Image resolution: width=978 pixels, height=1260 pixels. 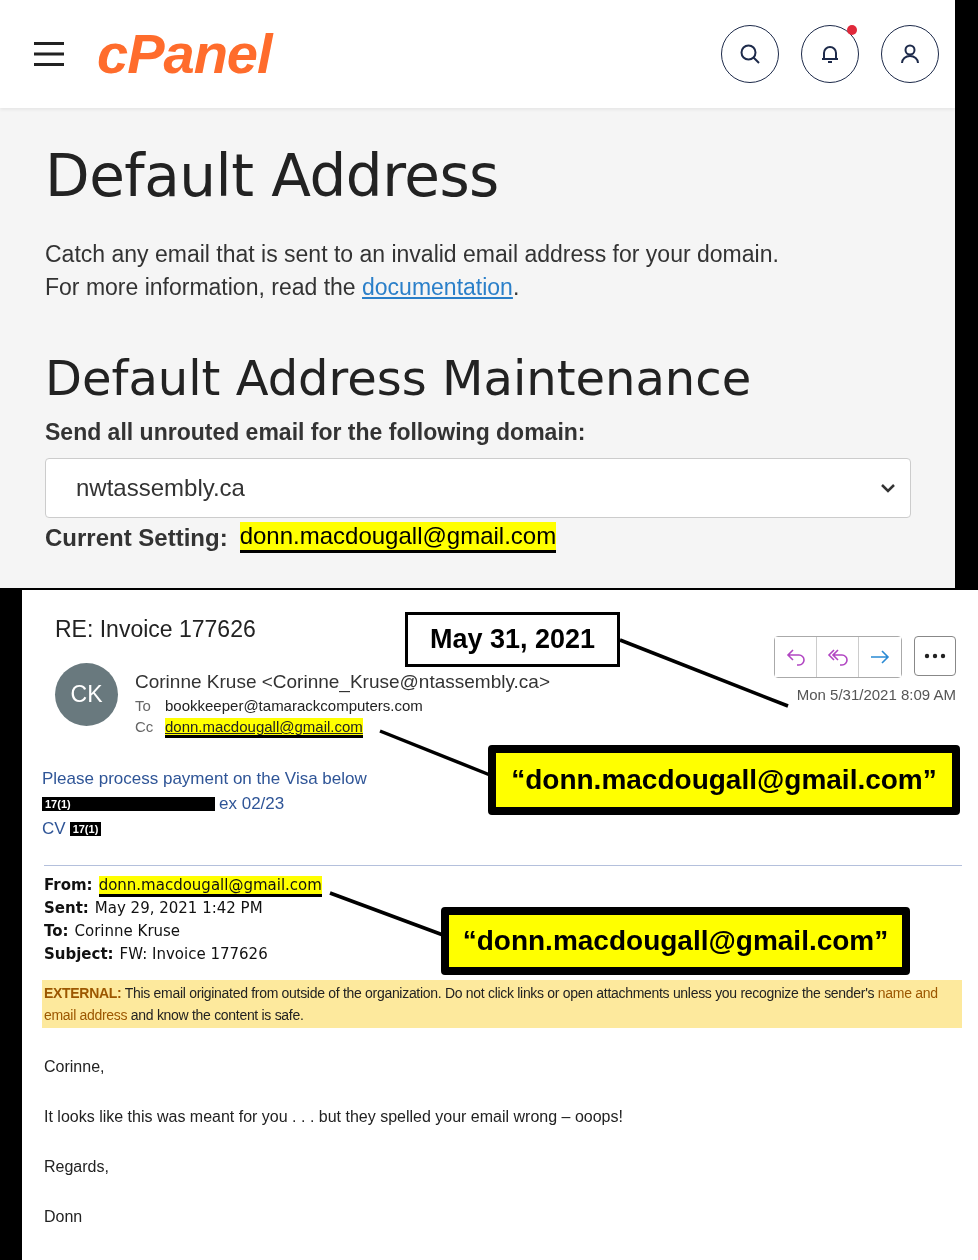 I want to click on to-label: To, so click(x=143, y=705).